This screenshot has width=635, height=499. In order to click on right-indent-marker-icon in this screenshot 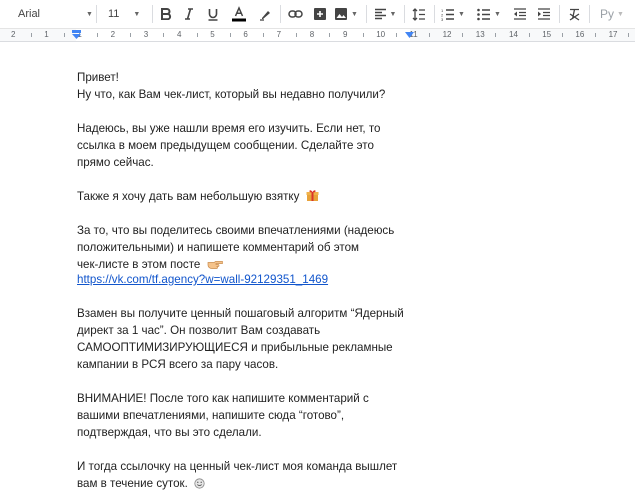, I will do `click(409, 35)`.